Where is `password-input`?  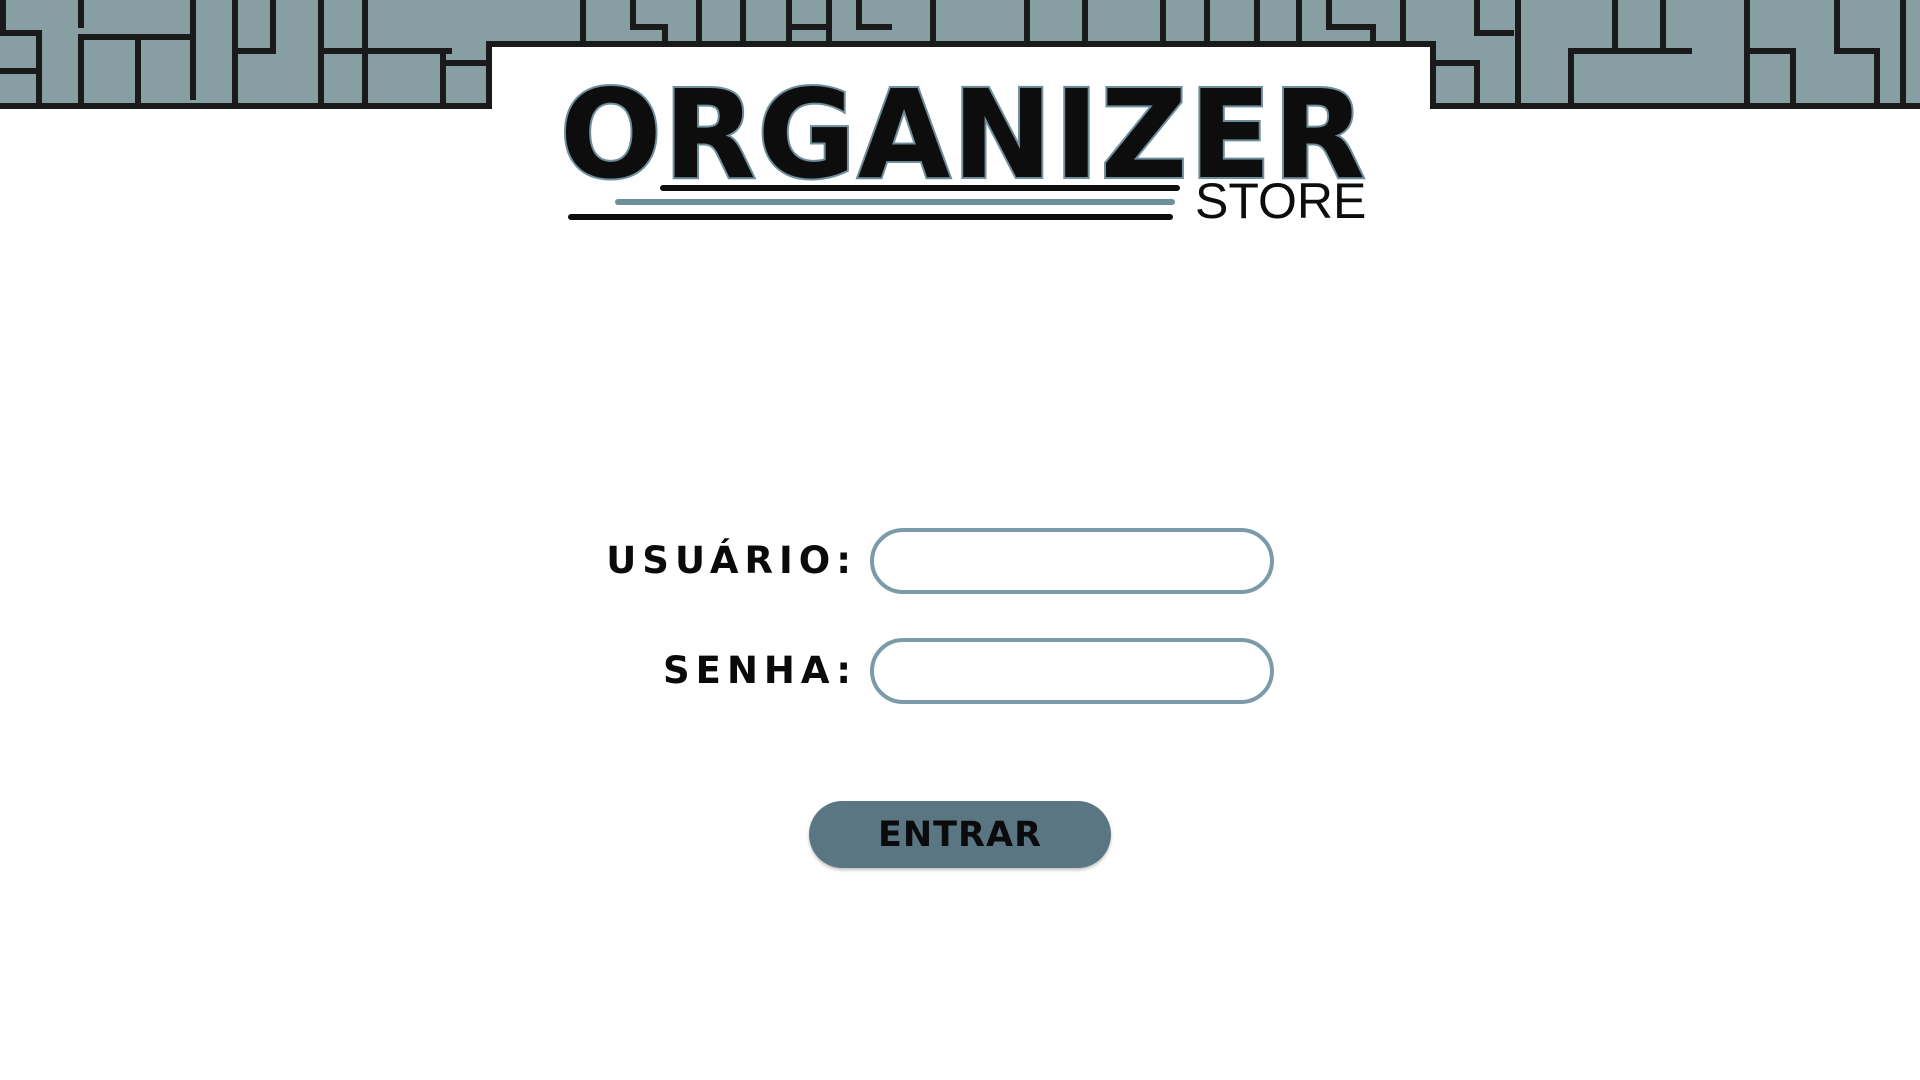
password-input is located at coordinates (1072, 671).